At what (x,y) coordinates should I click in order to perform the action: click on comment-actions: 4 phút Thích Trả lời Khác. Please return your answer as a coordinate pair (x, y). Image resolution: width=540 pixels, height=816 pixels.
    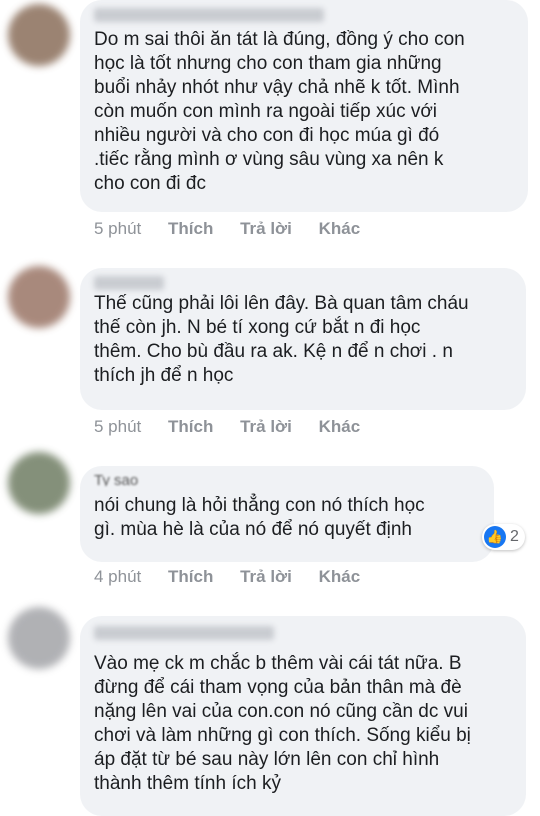
    Looking at the image, I should click on (238, 577).